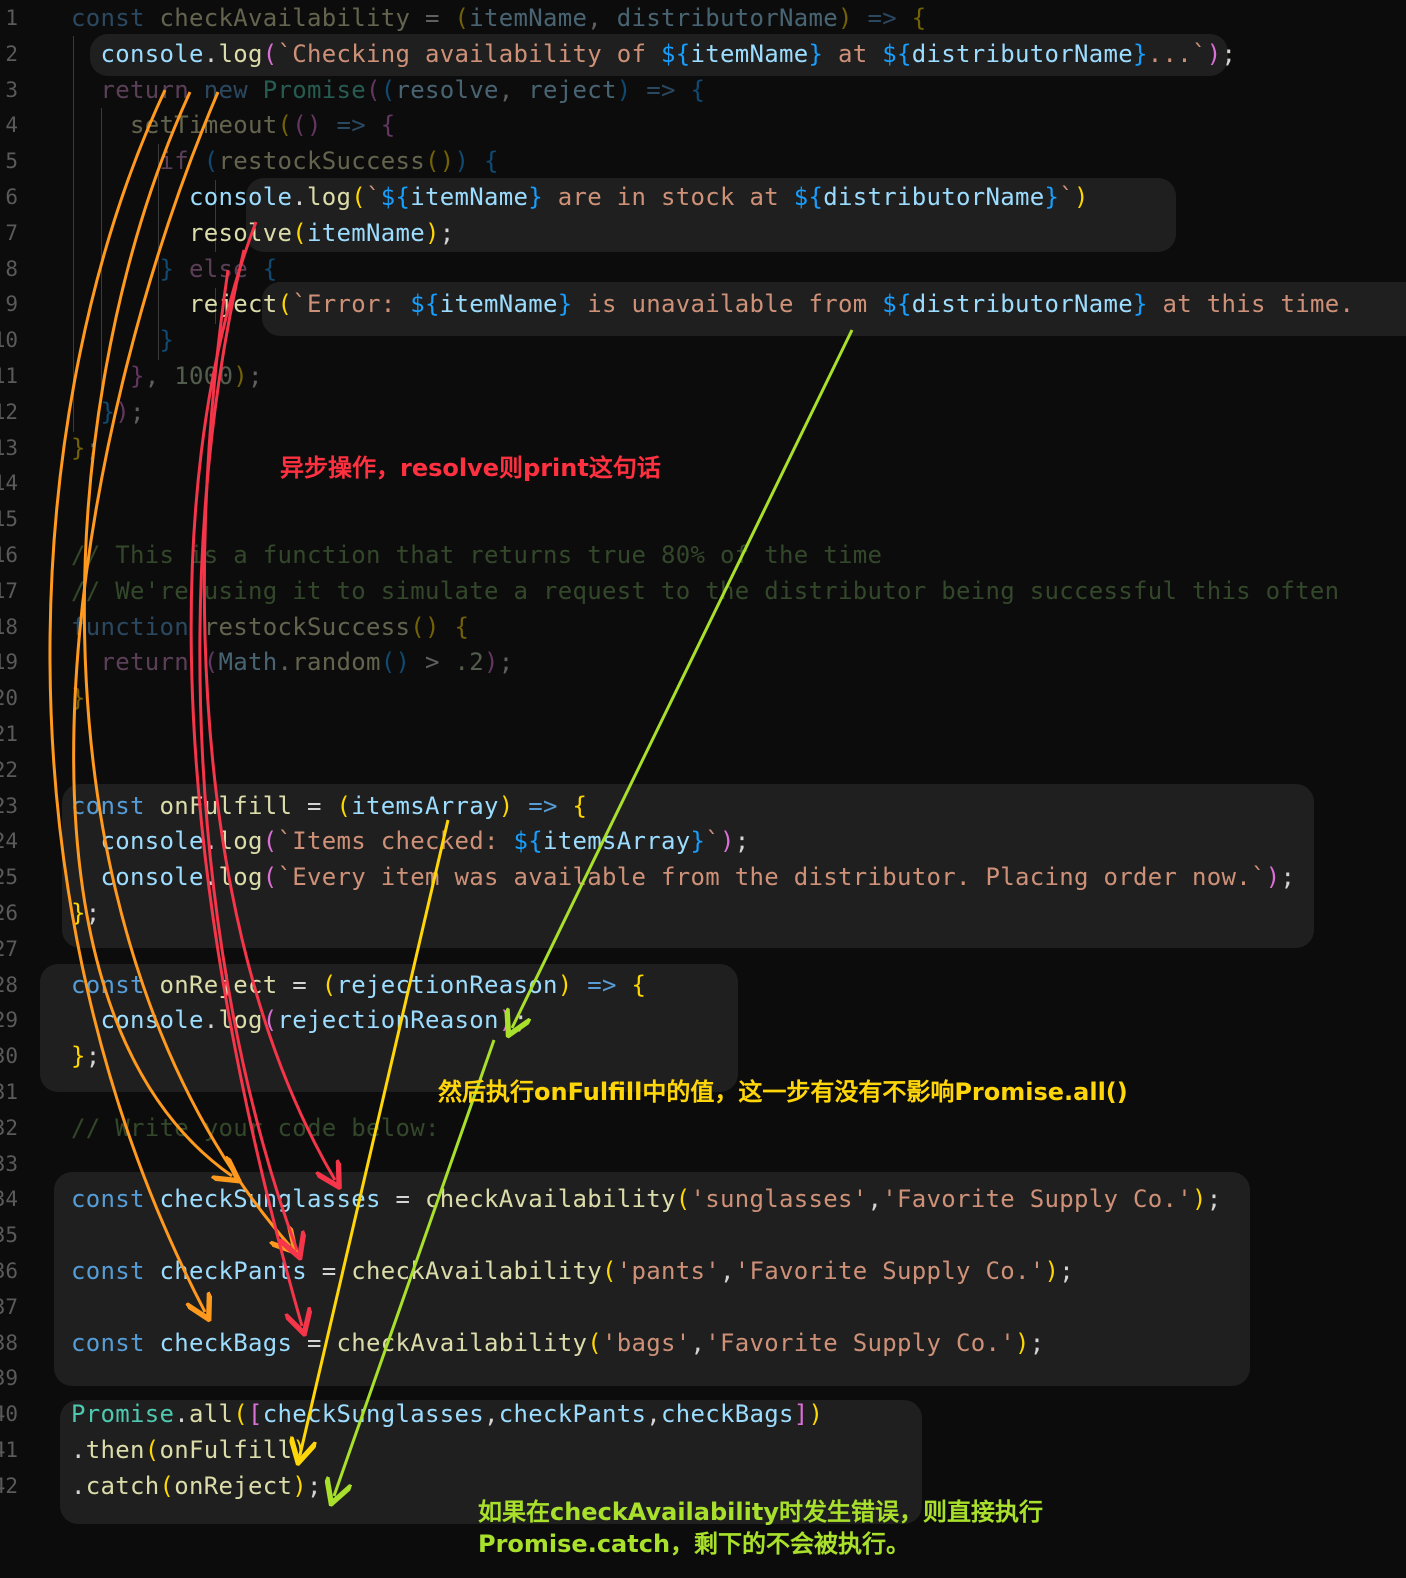 The height and width of the screenshot is (1578, 1406). I want to click on code-token: at, so click(853, 53).